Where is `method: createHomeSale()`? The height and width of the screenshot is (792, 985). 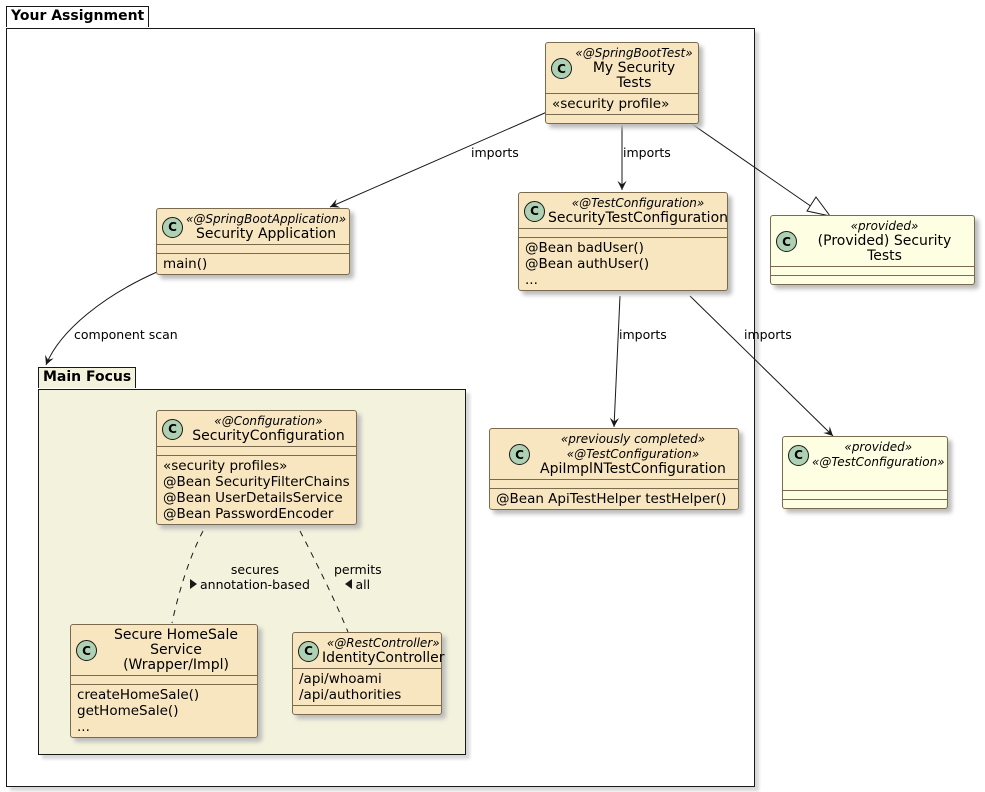 method: createHomeSale() is located at coordinates (138, 695).